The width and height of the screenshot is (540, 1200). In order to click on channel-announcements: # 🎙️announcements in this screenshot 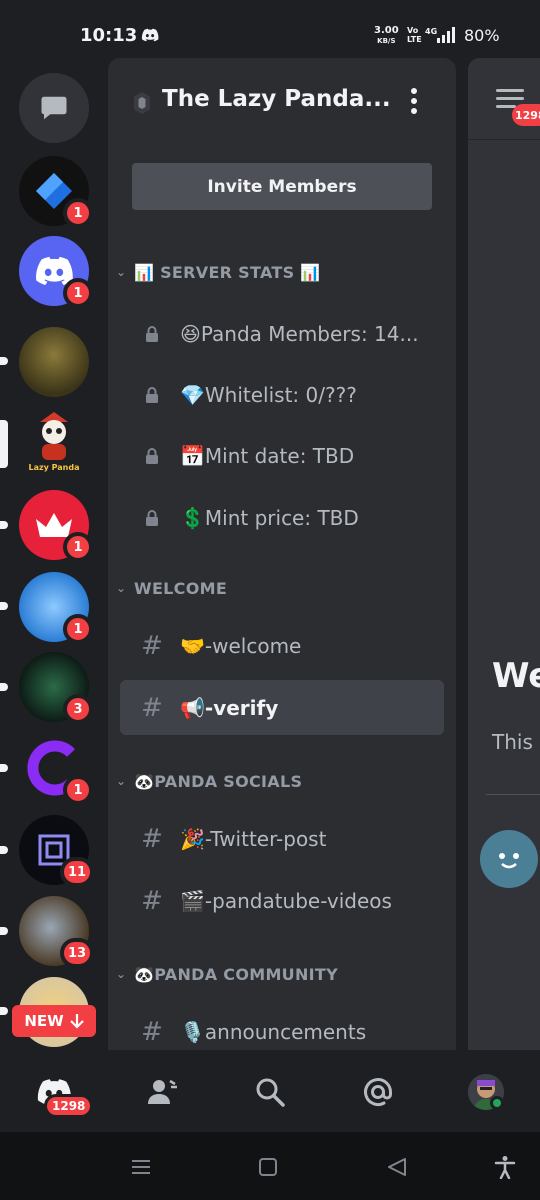, I will do `click(282, 1027)`.